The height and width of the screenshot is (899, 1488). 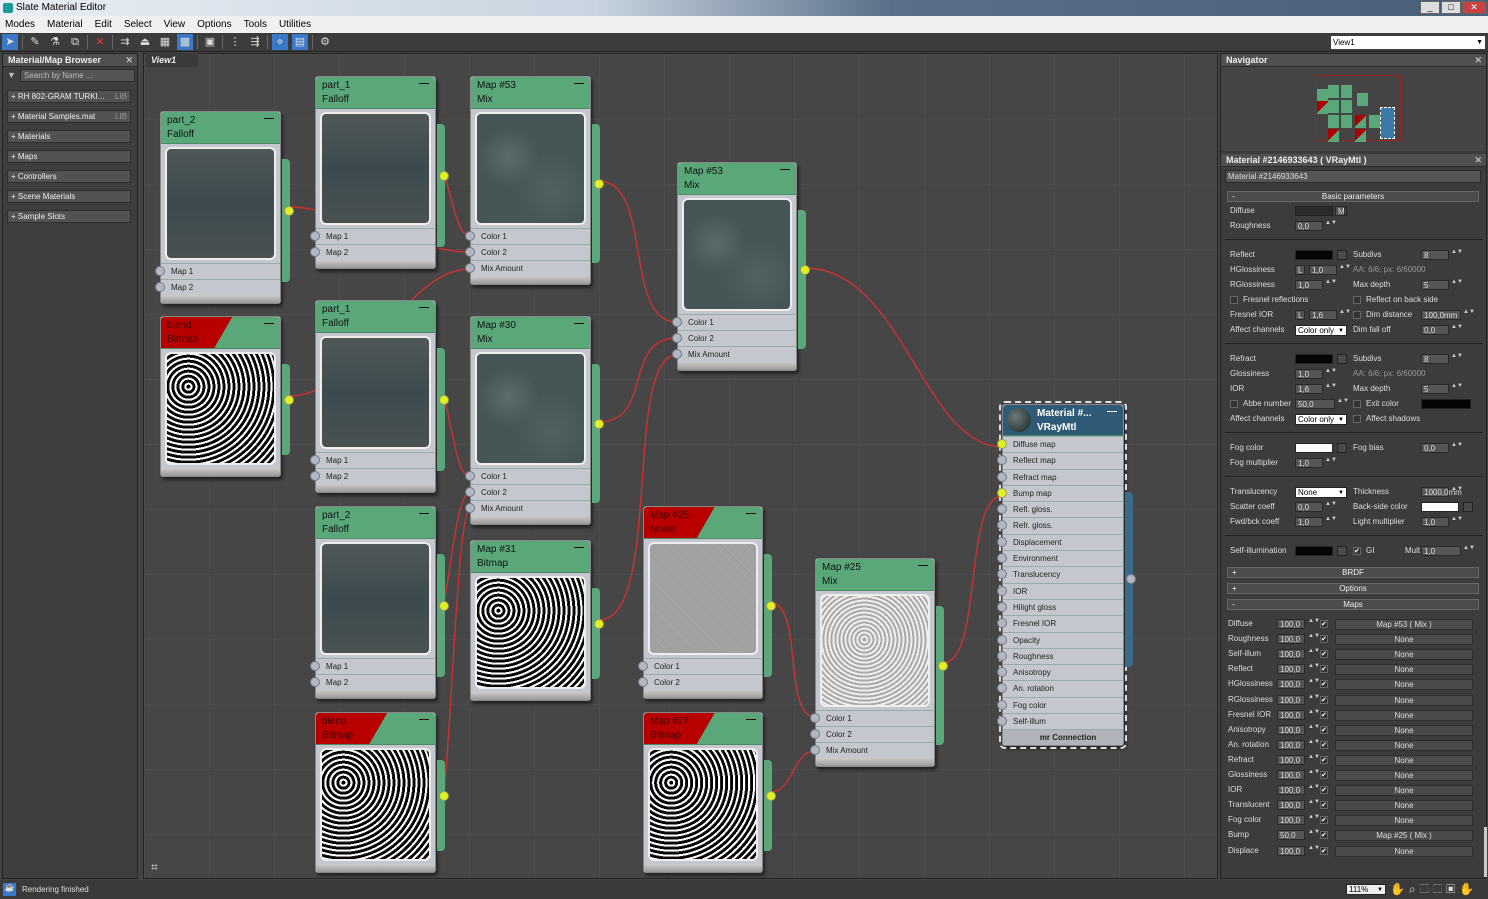 What do you see at coordinates (373, 172) in the screenshot?
I see `map-node: part_1 Falloff — Map 1 Map 2` at bounding box center [373, 172].